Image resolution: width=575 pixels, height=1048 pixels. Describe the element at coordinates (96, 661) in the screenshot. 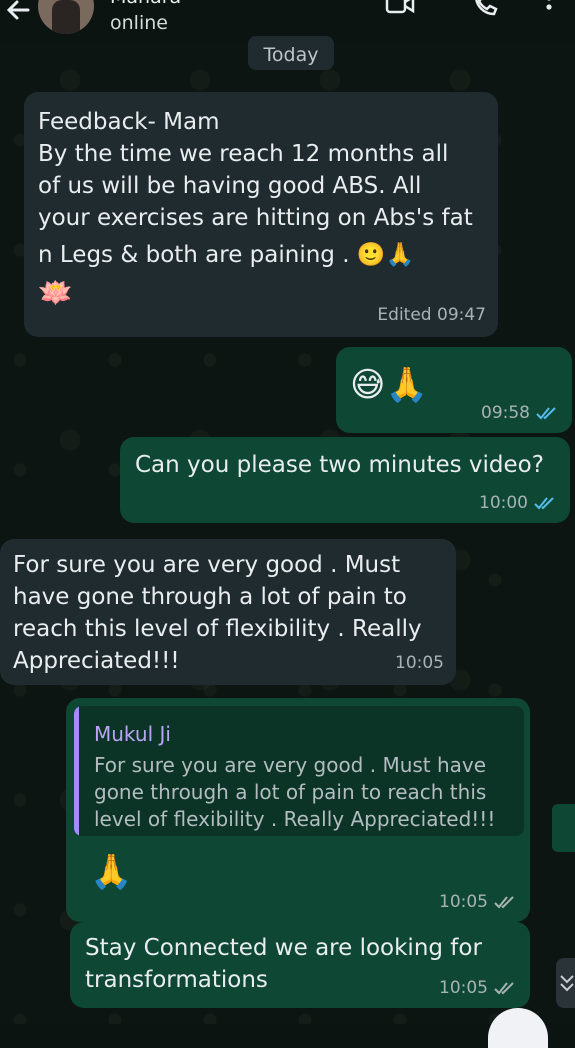

I see `message-line: Appreciated!!!` at that location.